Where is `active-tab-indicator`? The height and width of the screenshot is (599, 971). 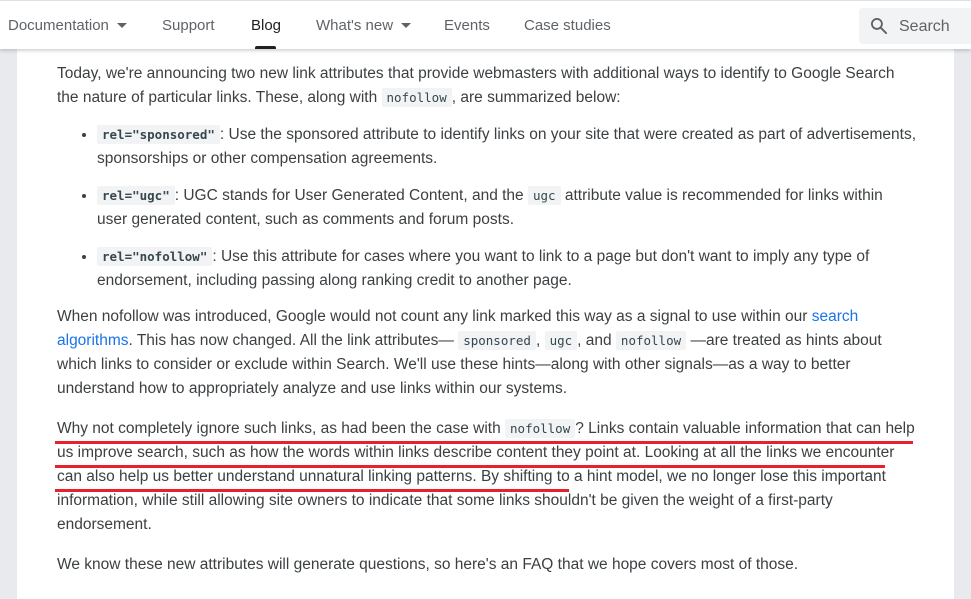 active-tab-indicator is located at coordinates (265, 47).